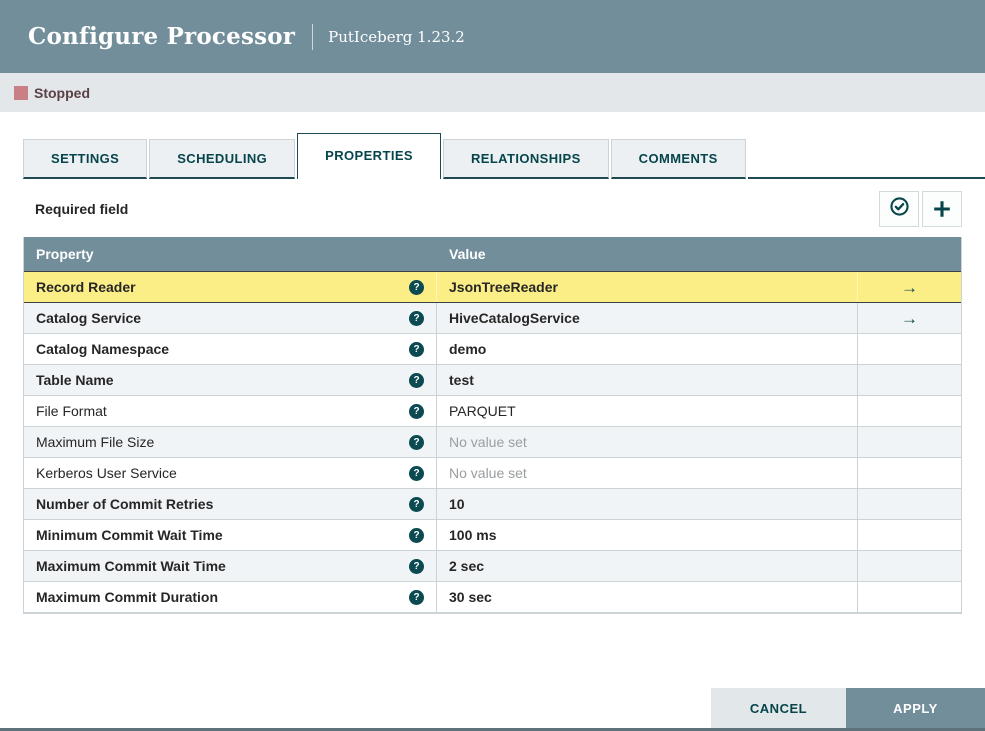 This screenshot has width=985, height=731. What do you see at coordinates (647, 504) in the screenshot?
I see `property-value-cell: 10` at bounding box center [647, 504].